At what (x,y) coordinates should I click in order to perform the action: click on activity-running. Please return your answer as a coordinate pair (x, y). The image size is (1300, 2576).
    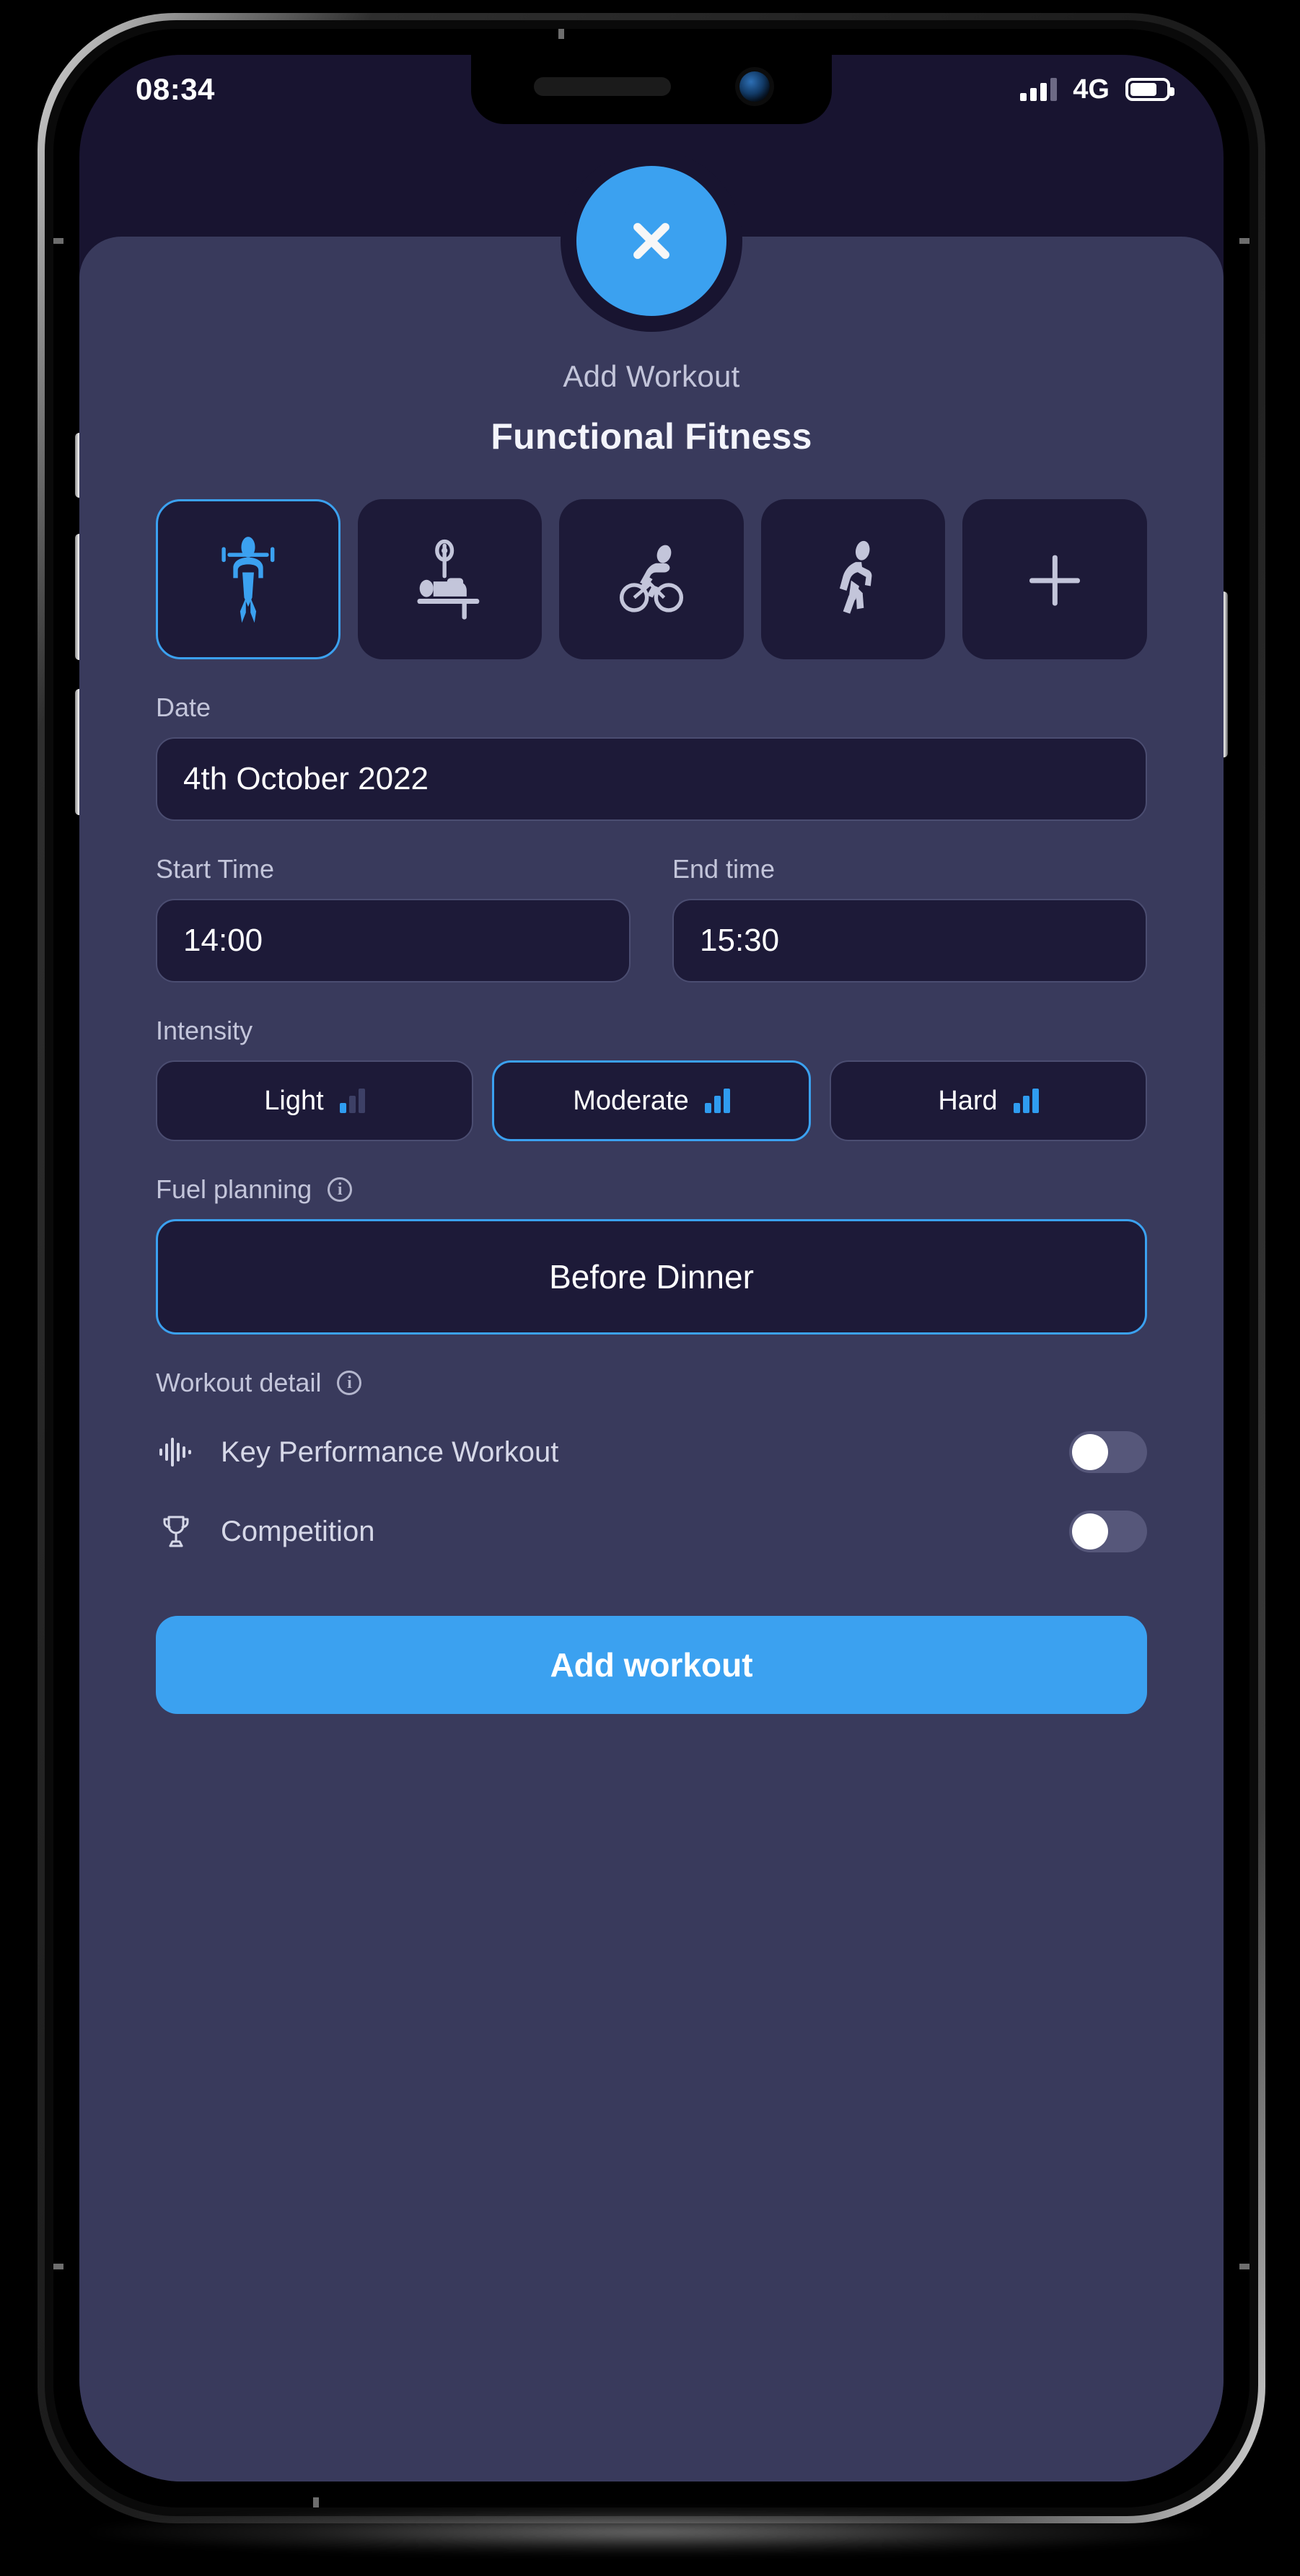
    Looking at the image, I should click on (853, 579).